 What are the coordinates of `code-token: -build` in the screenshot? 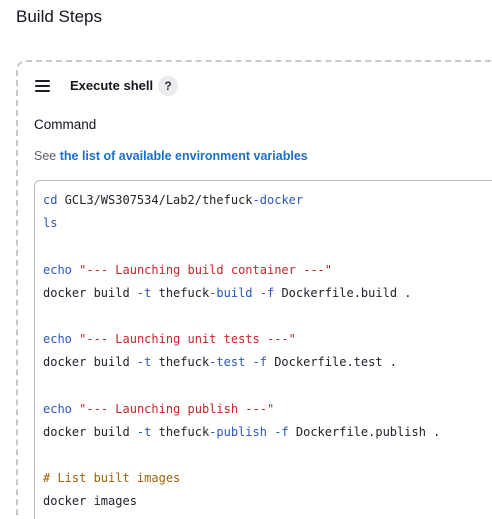 It's located at (231, 292).